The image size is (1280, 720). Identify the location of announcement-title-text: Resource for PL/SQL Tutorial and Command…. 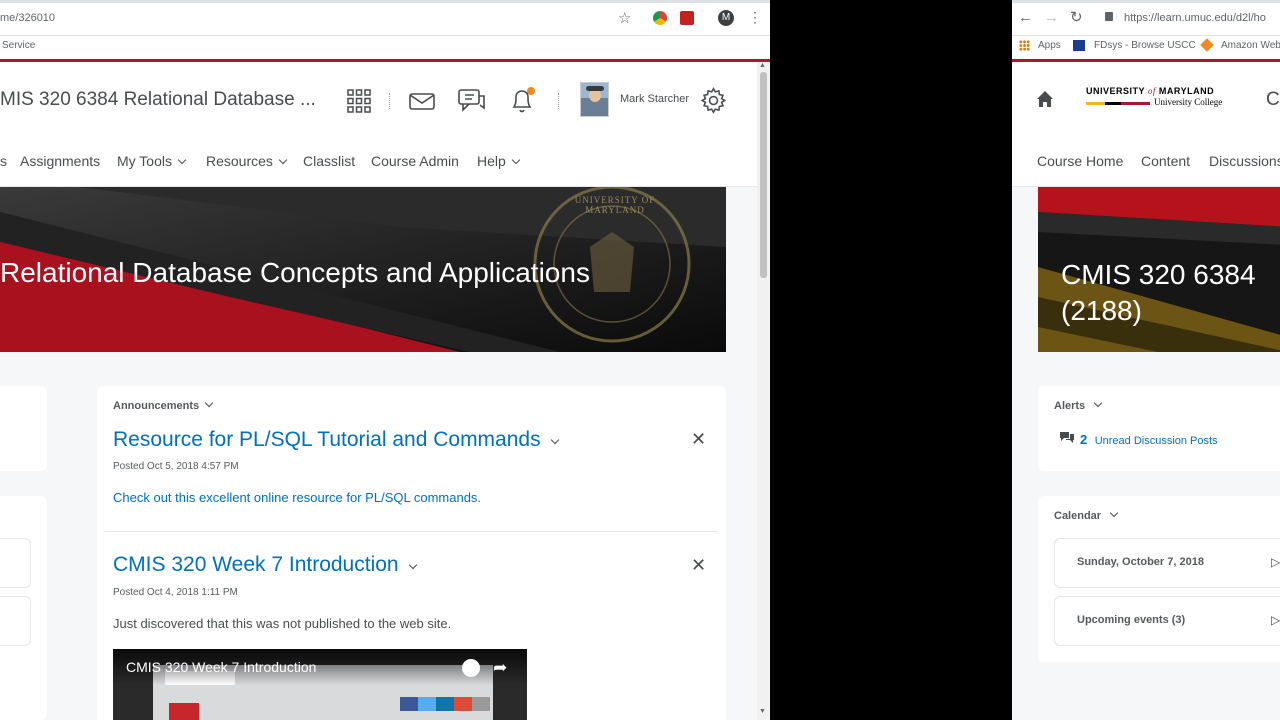
(327, 439).